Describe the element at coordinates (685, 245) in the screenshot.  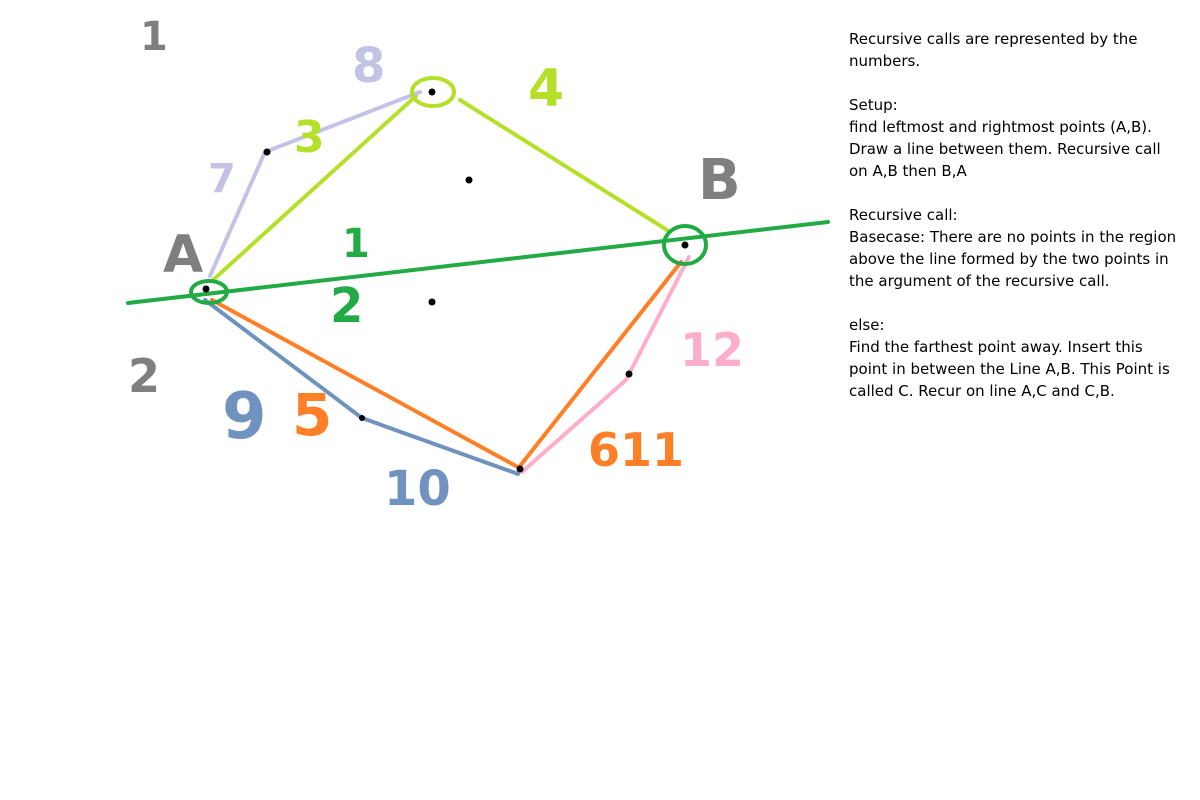
I see `point-b` at that location.